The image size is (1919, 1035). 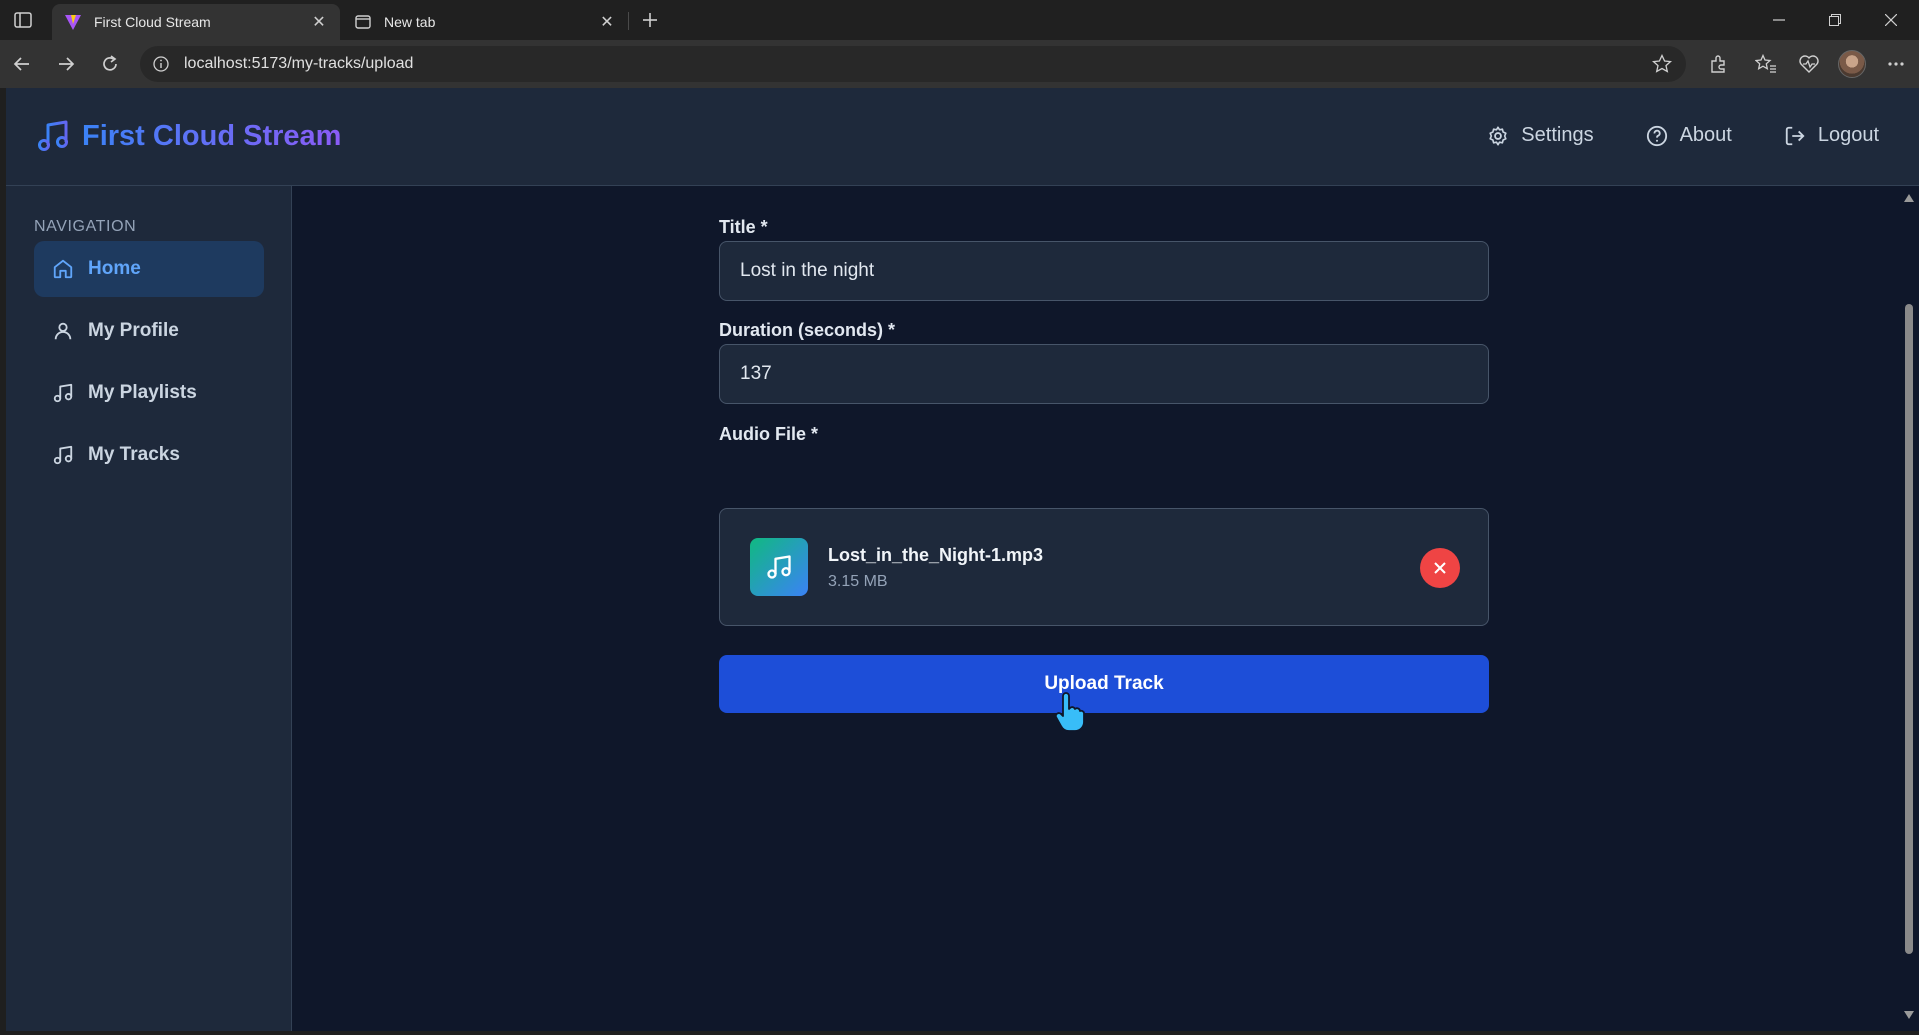 I want to click on main-scrollbar, so click(x=1909, y=608).